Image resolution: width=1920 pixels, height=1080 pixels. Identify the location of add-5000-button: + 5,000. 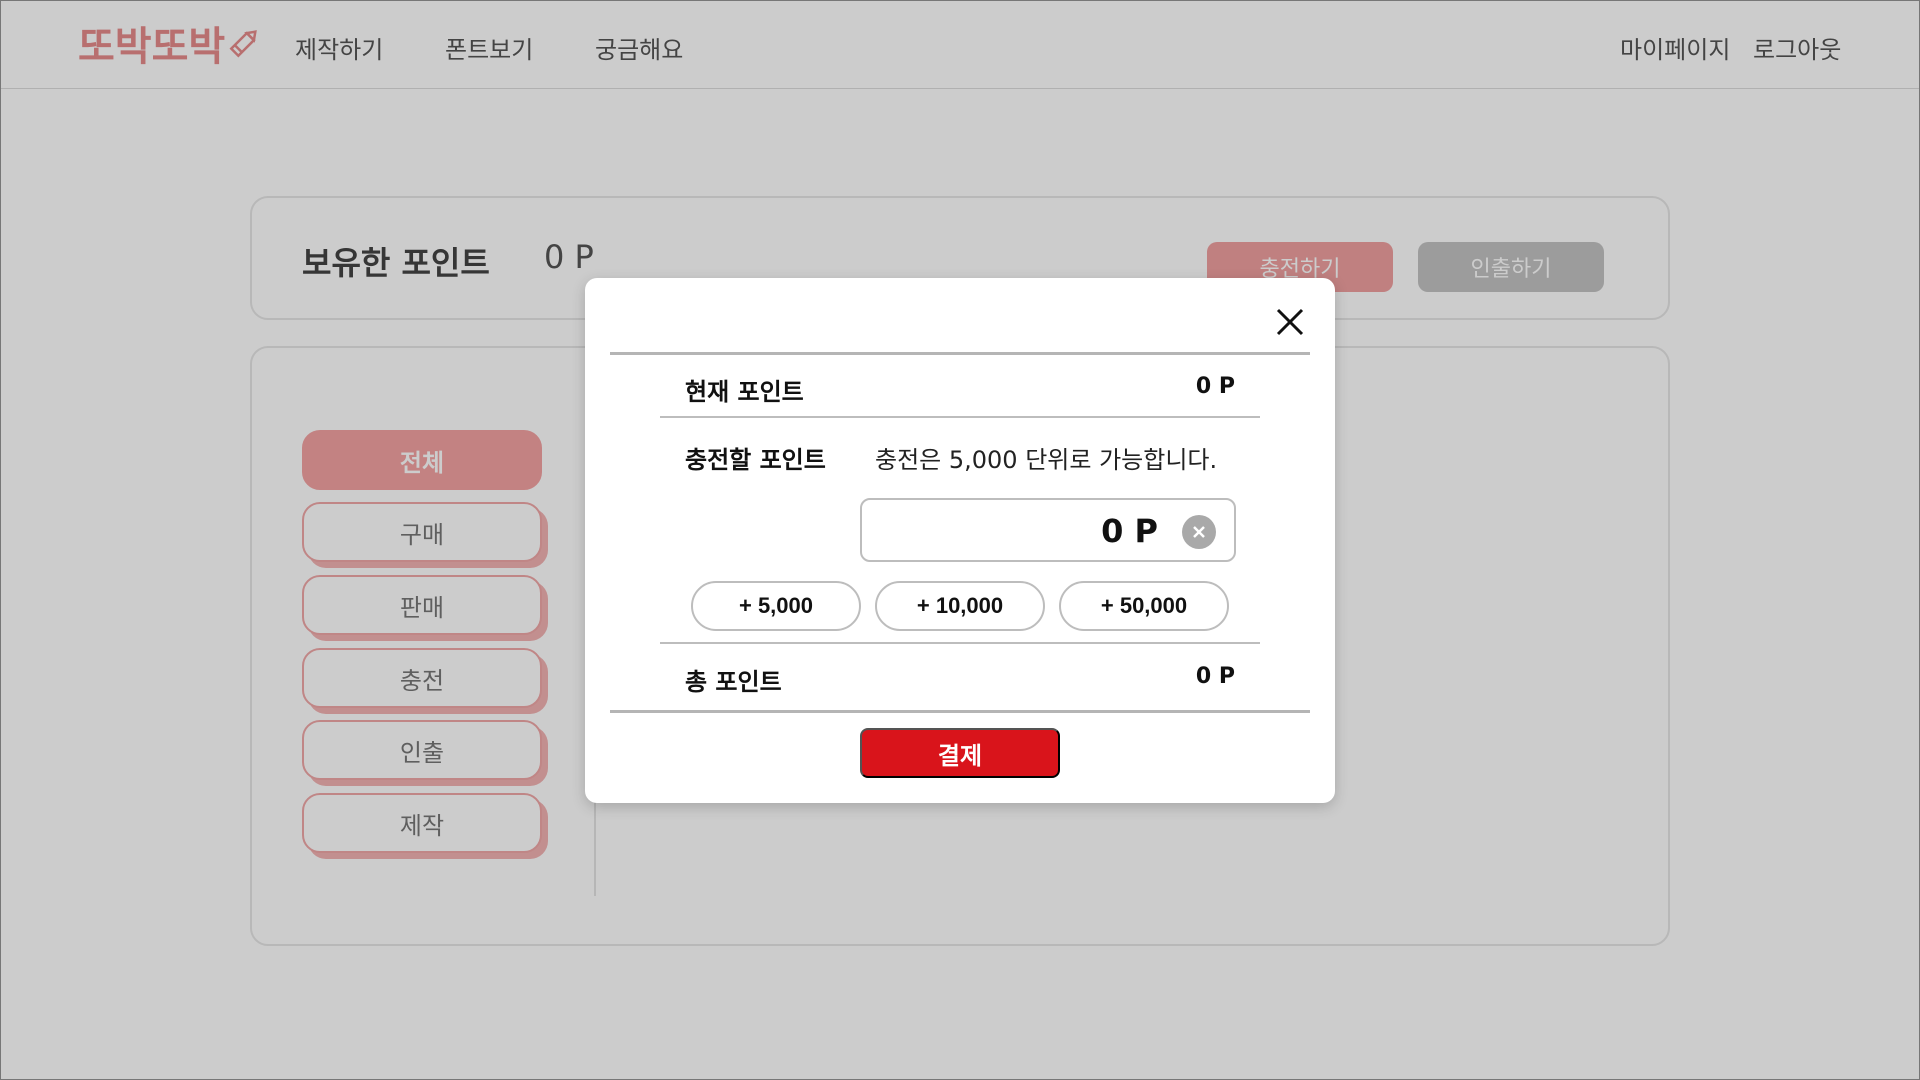
(776, 606).